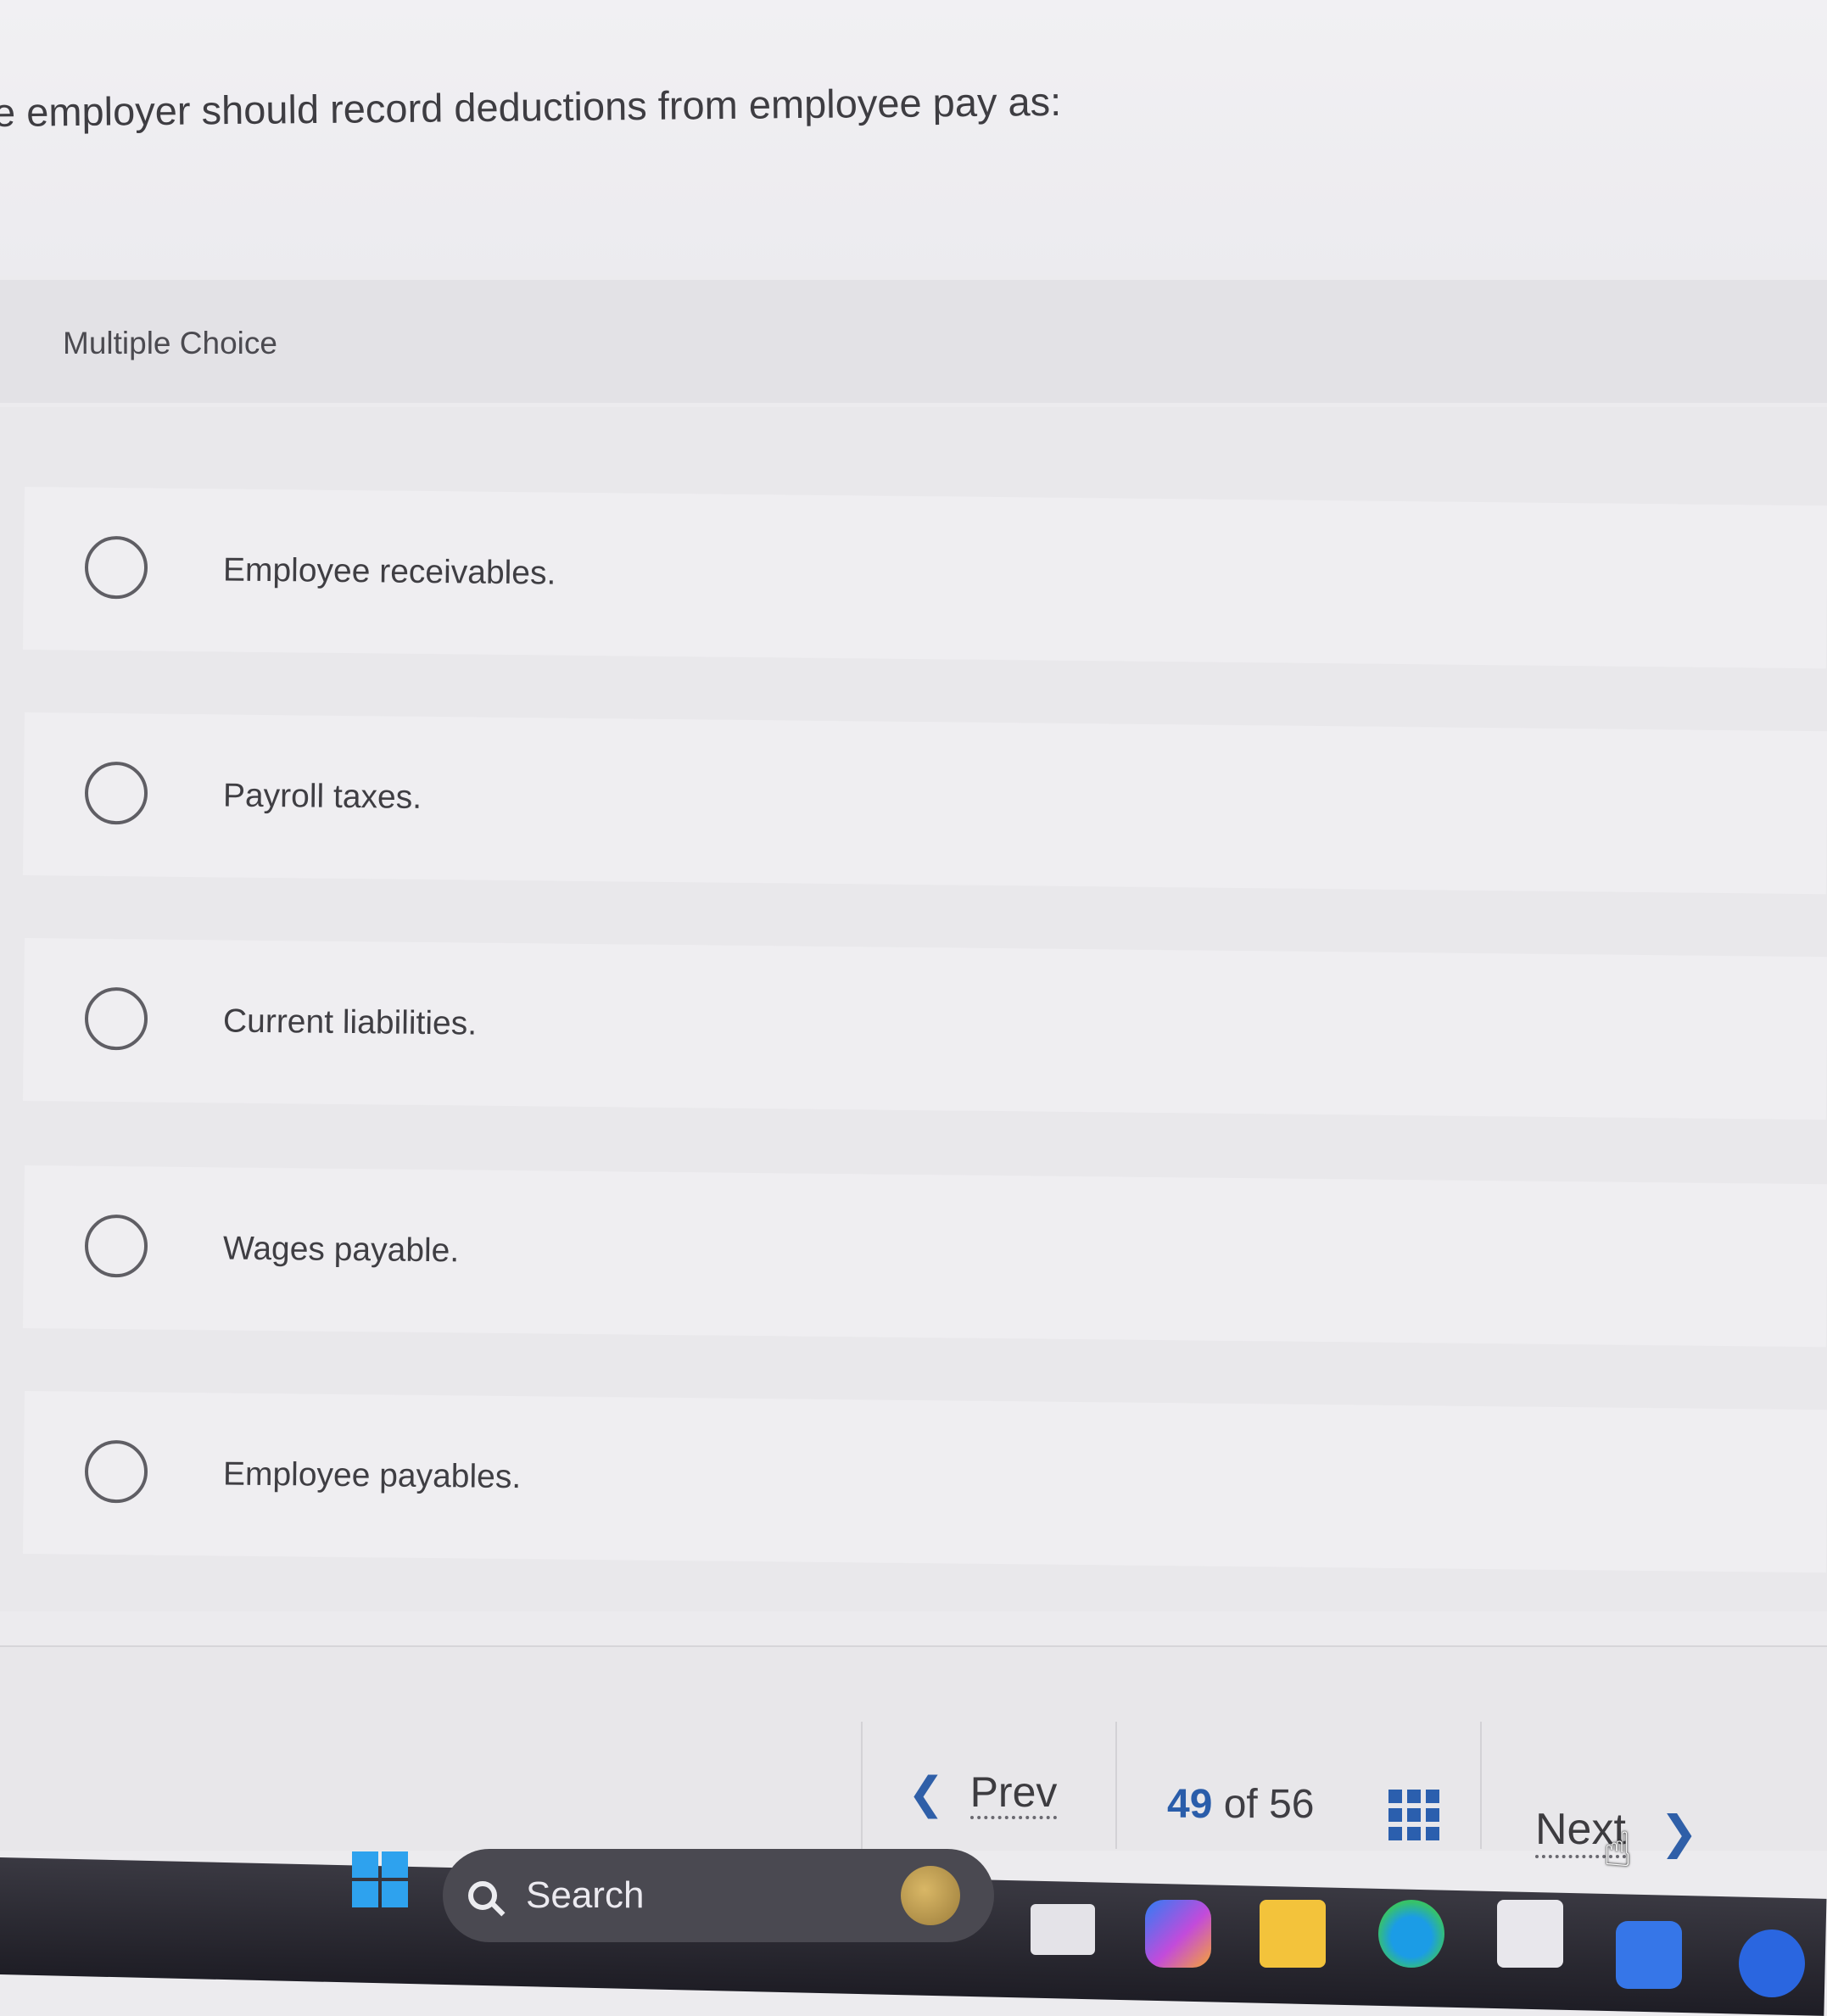  Describe the element at coordinates (1178, 1934) in the screenshot. I see `copilot-icon` at that location.